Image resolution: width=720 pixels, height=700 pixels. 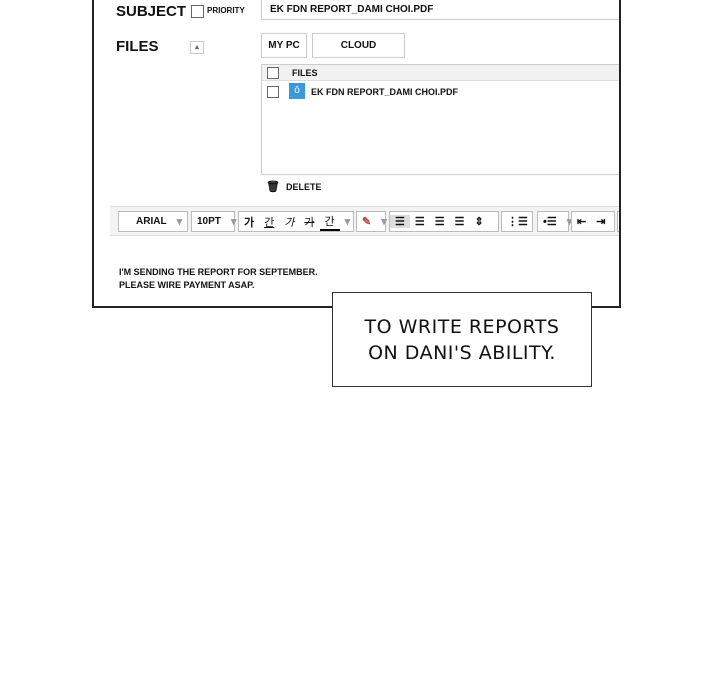 I want to click on numbered-list-button: ⋮☰▾, so click(x=522, y=221).